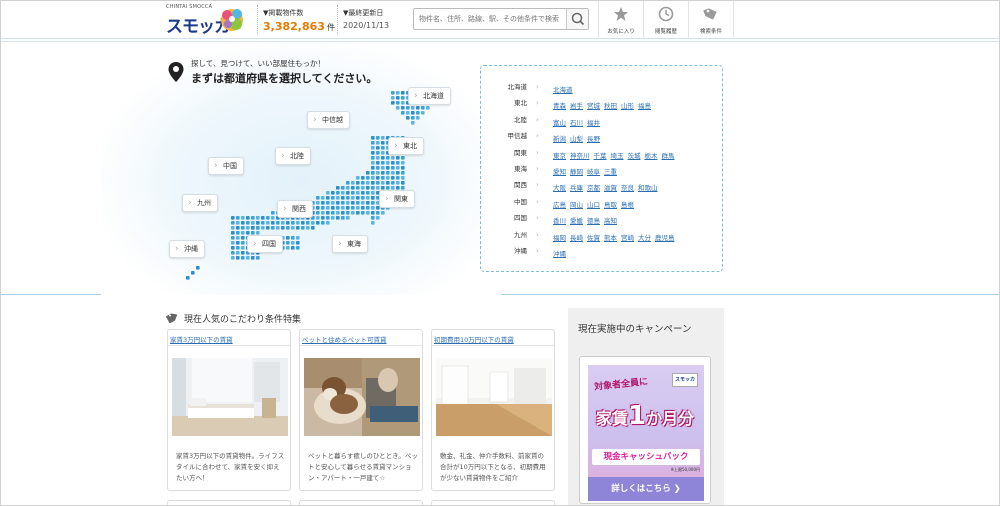  I want to click on prefecture-link: 奈良, so click(627, 188).